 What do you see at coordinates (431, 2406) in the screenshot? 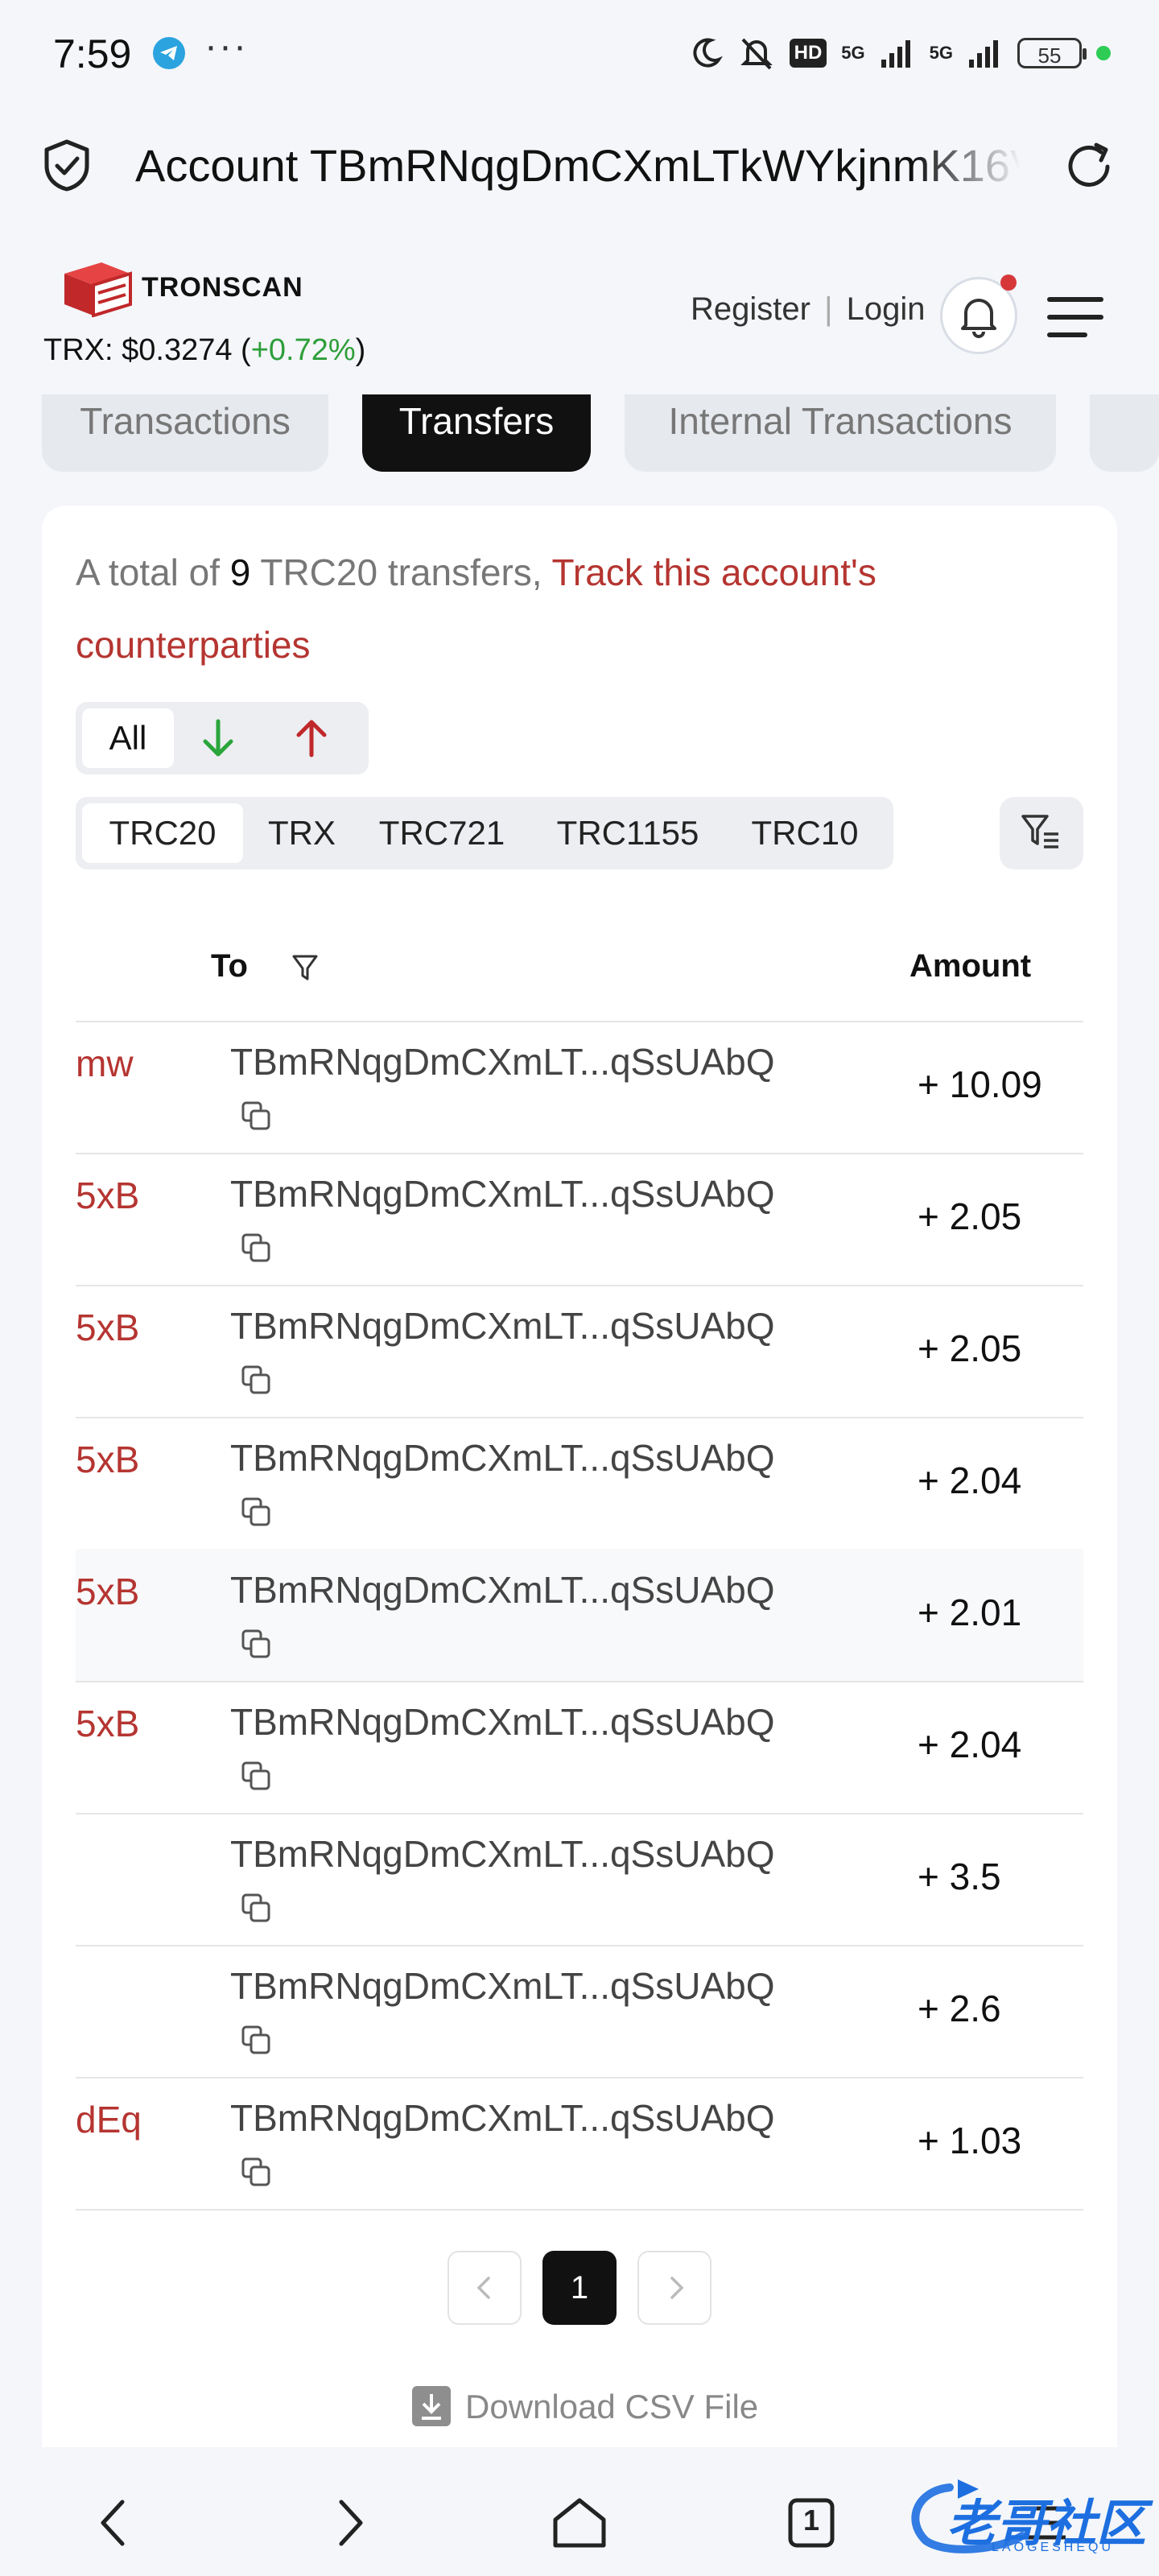
I see `download-icon` at bounding box center [431, 2406].